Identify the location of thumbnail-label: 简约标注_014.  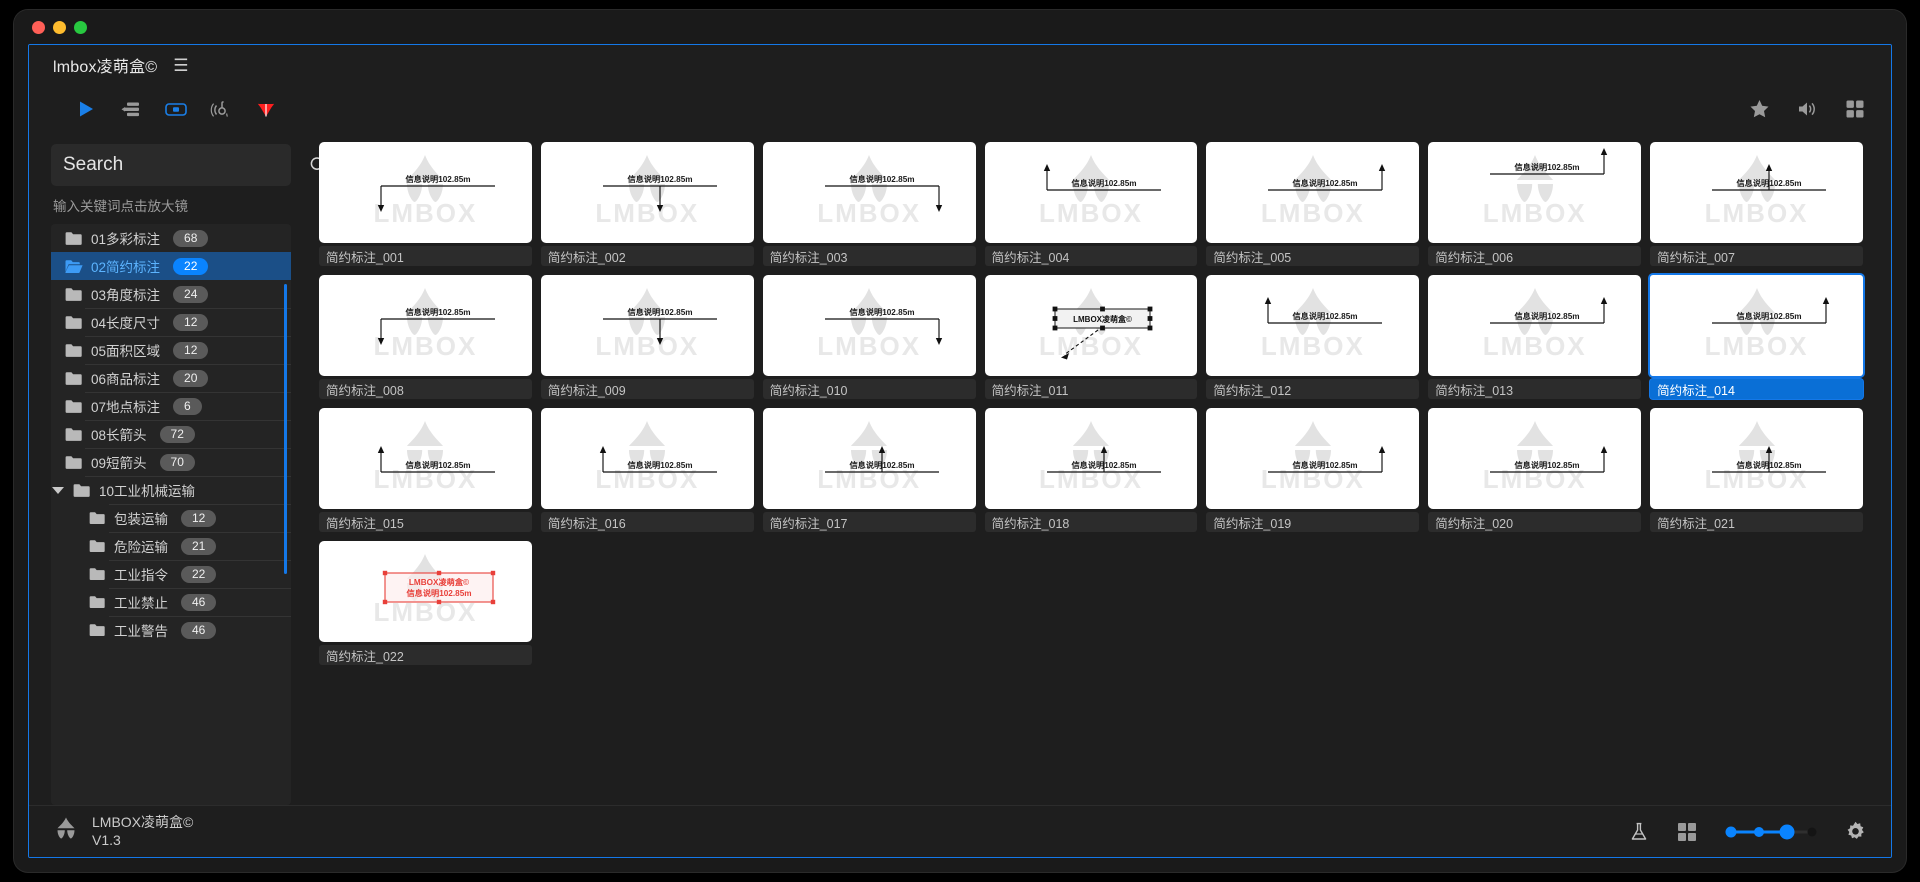
(1756, 389).